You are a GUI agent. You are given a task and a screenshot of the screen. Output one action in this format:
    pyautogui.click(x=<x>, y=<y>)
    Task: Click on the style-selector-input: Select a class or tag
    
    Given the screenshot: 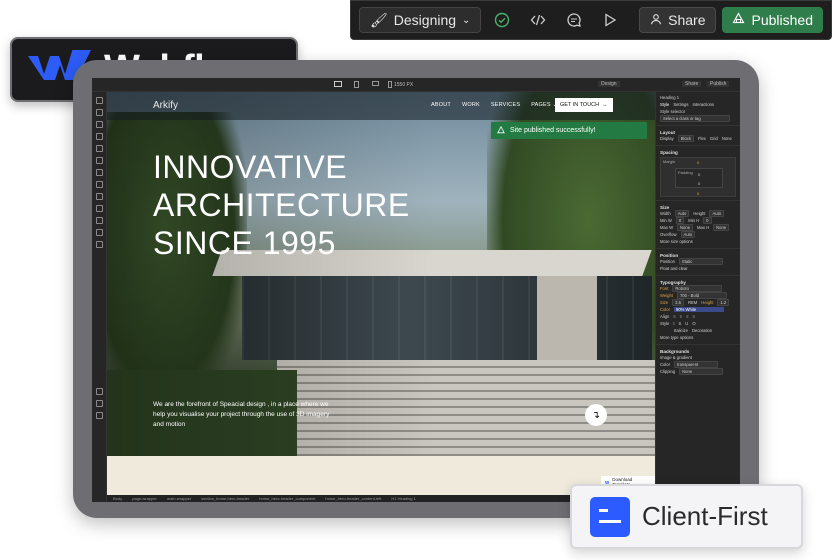 What is the action you would take?
    pyautogui.click(x=695, y=118)
    